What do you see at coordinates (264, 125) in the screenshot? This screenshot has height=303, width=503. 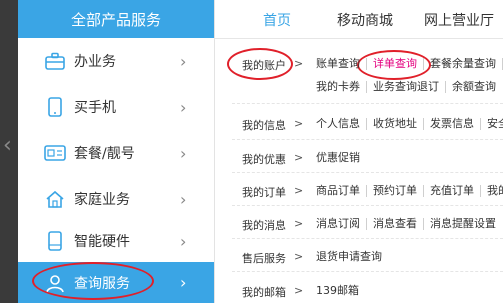 I see `category-my-info: 我的信息` at bounding box center [264, 125].